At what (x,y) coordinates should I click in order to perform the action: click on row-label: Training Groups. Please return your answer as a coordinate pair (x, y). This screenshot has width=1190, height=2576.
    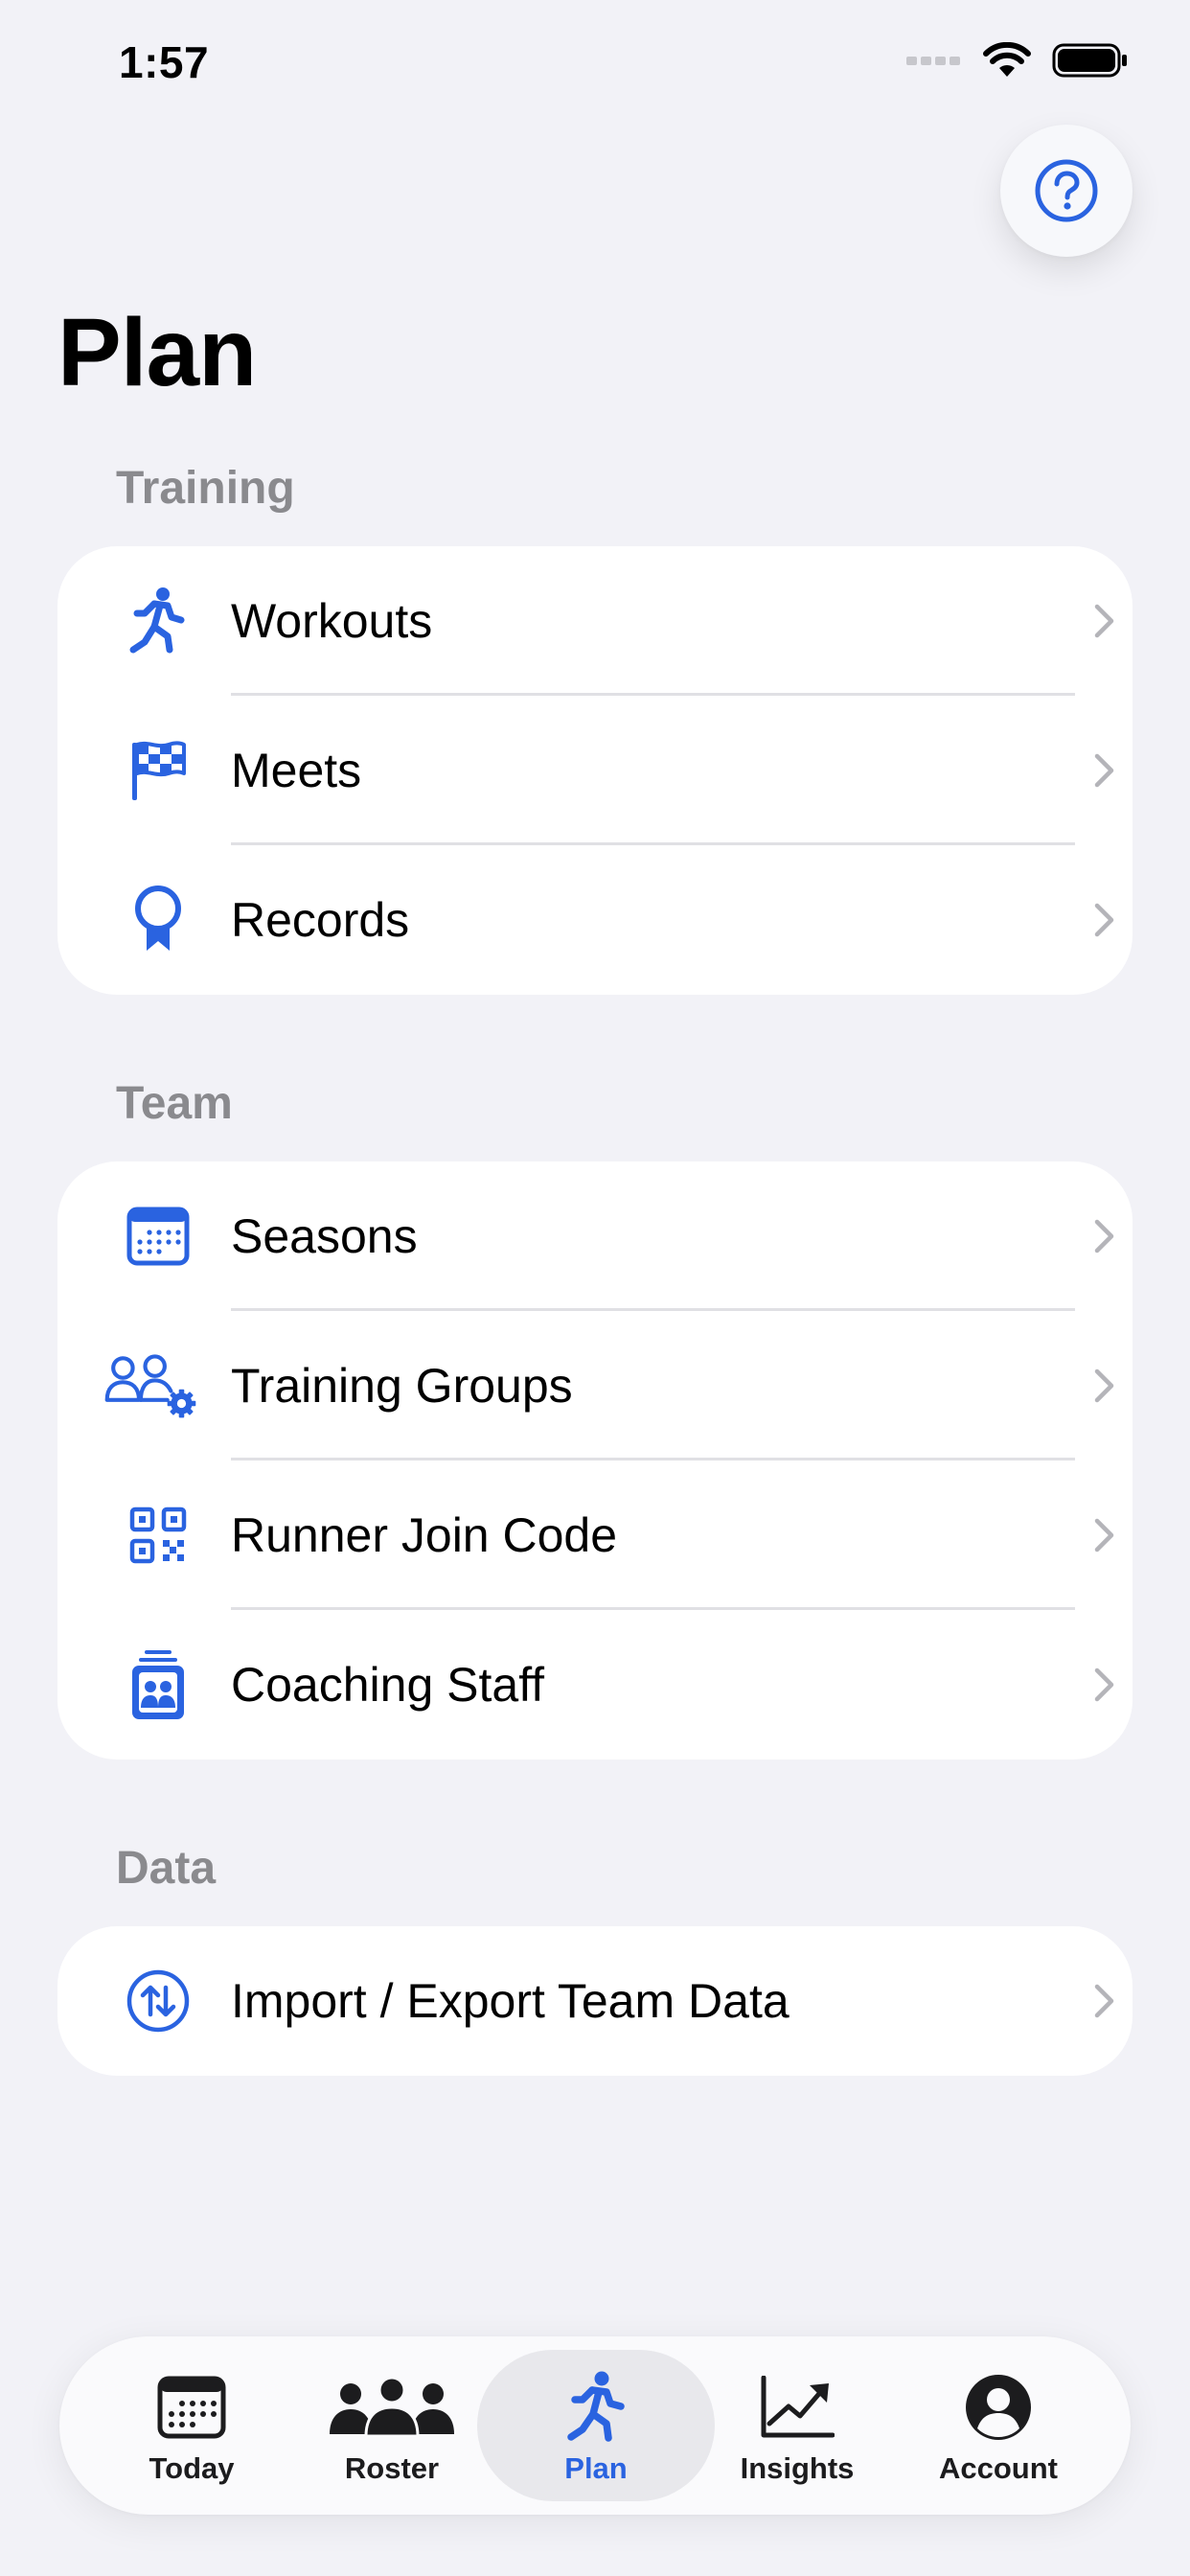
    Looking at the image, I should click on (402, 1386).